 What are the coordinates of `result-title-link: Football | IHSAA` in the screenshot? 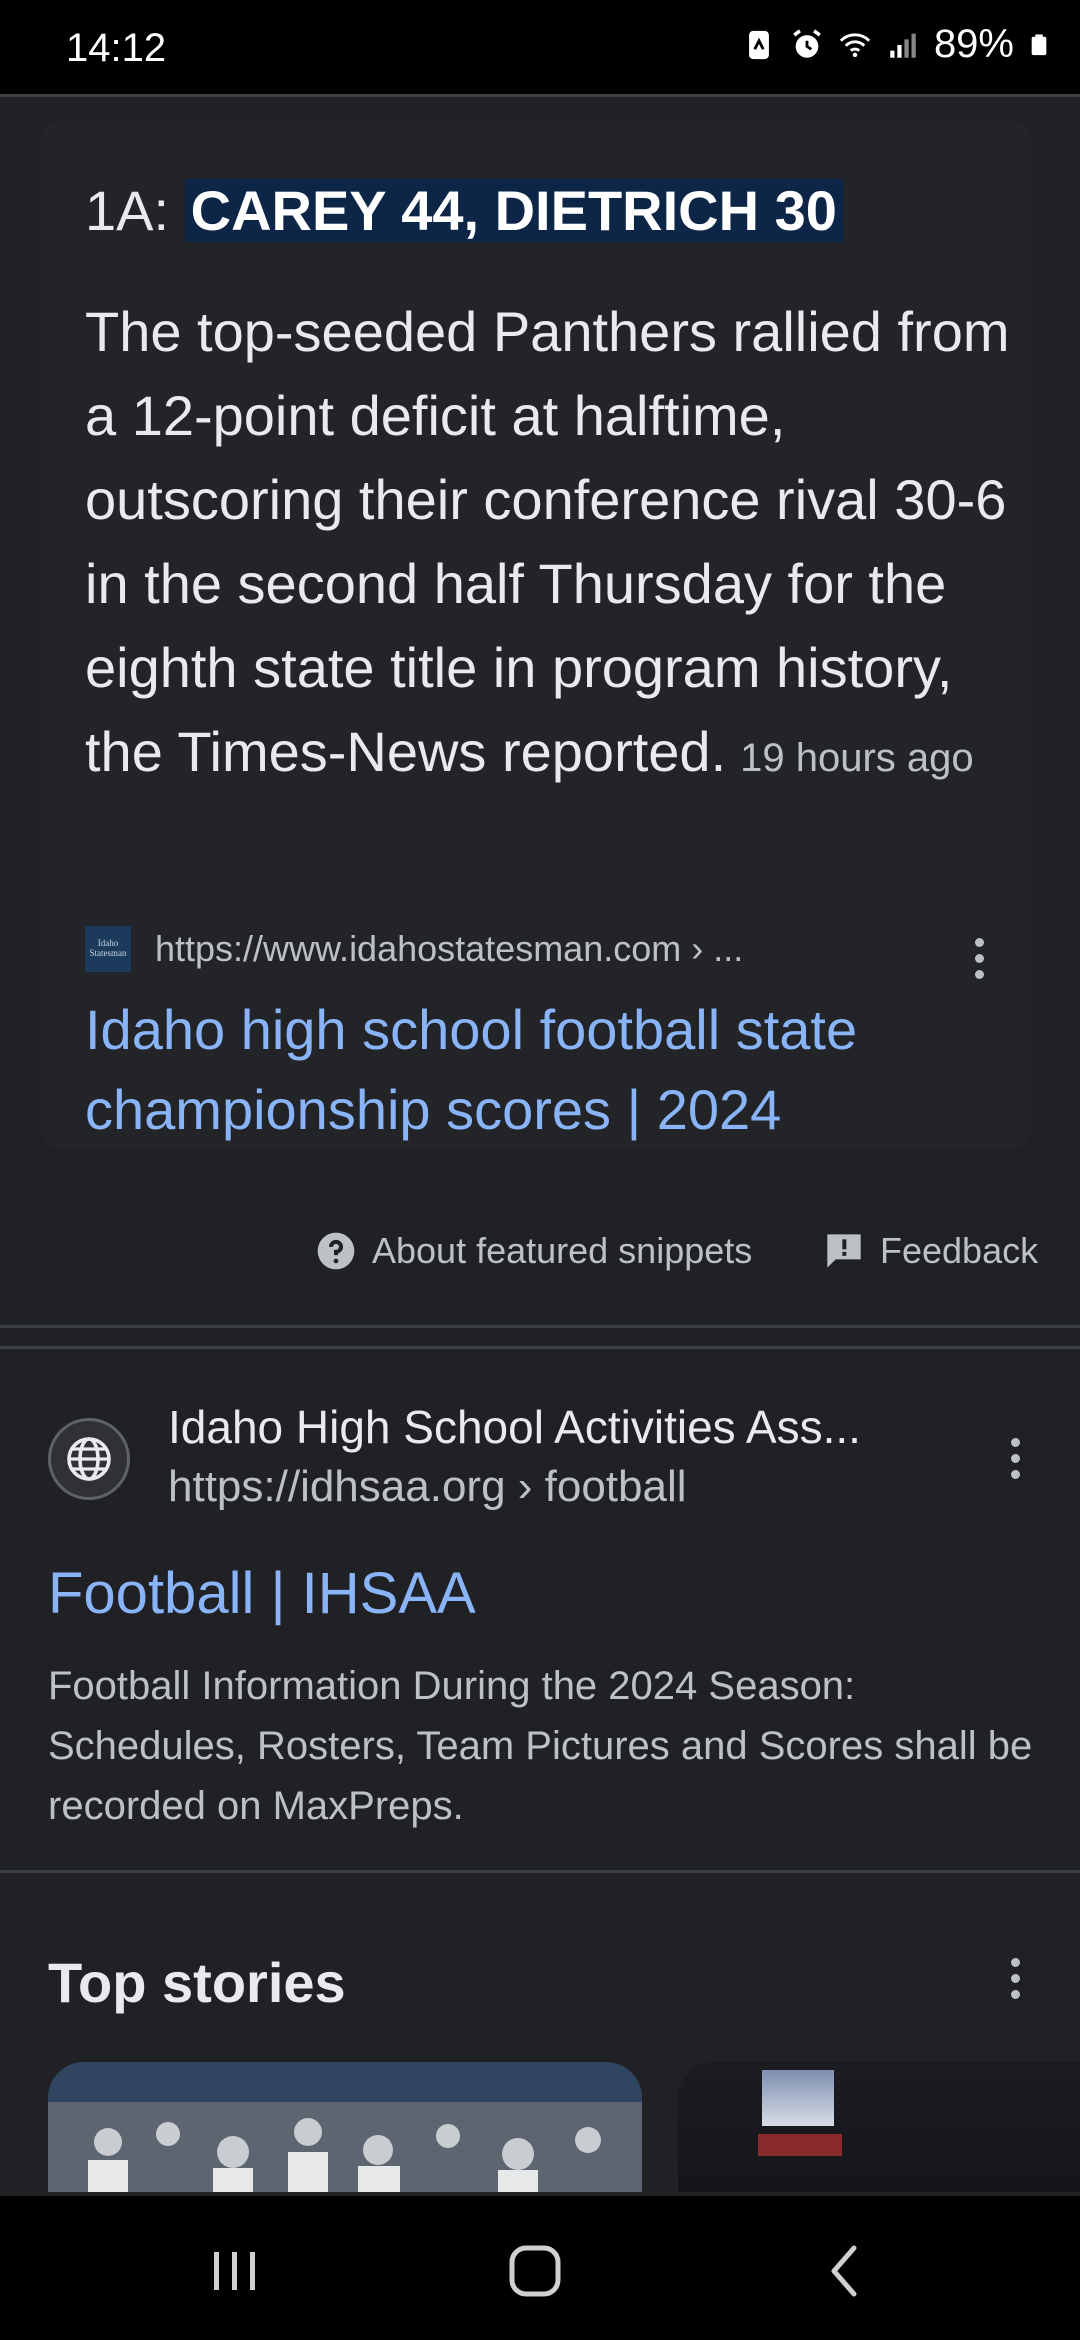 It's located at (262, 1593).